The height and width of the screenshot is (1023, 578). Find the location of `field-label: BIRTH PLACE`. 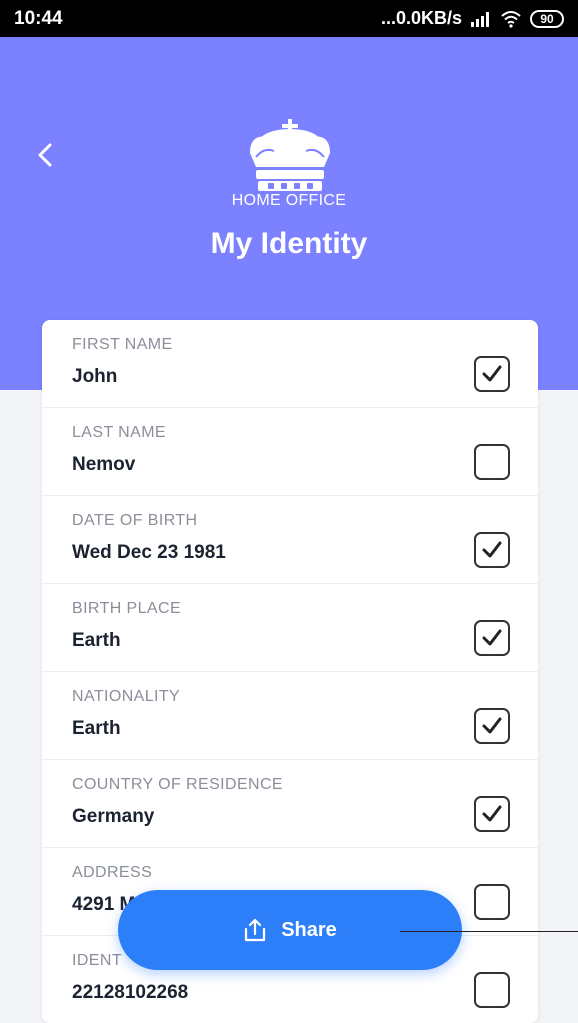

field-label: BIRTH PLACE is located at coordinates (127, 608).